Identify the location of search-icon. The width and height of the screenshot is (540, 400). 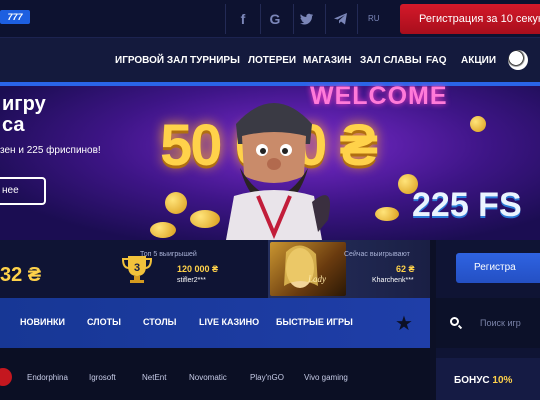
(454, 321).